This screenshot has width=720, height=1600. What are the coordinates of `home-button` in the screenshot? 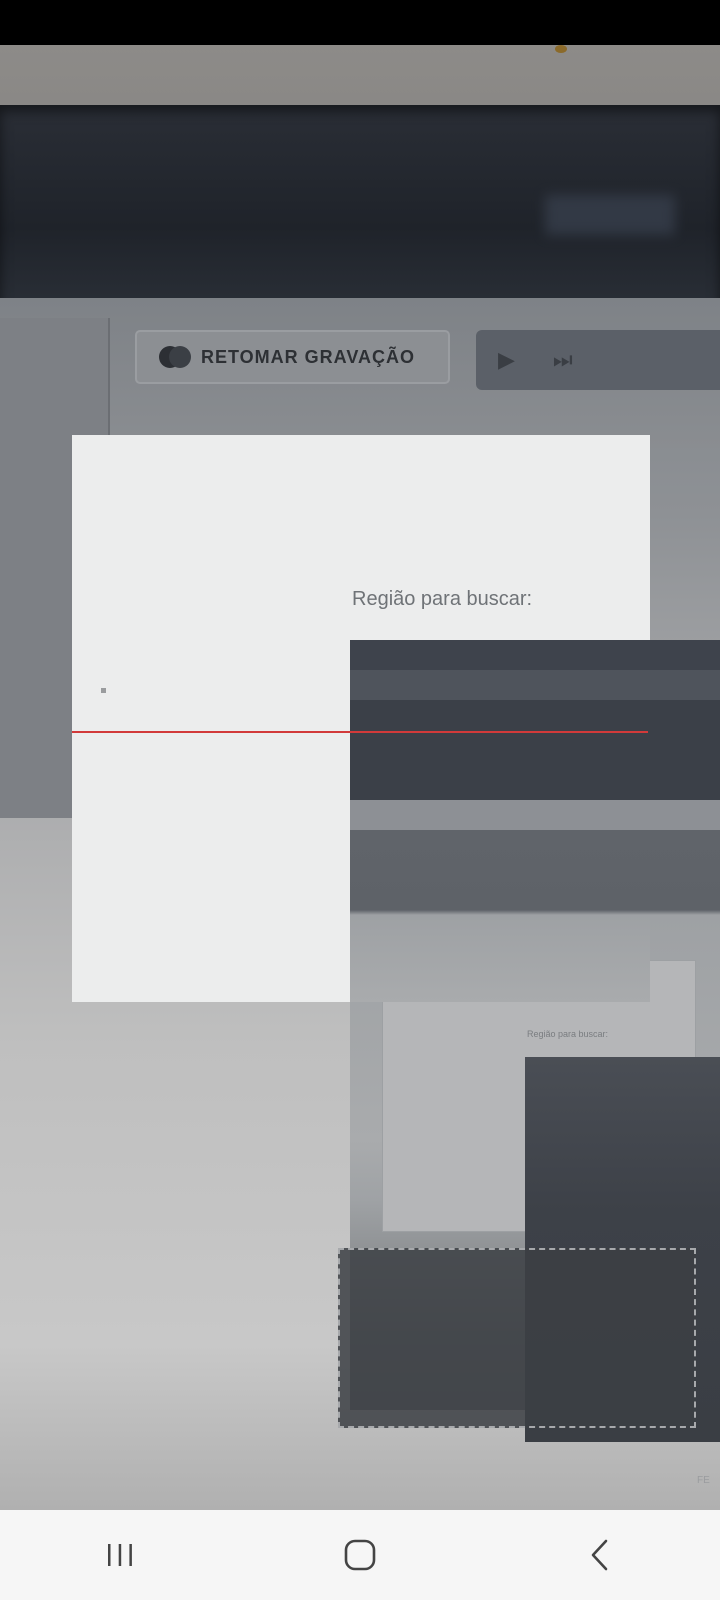 It's located at (360, 1555).